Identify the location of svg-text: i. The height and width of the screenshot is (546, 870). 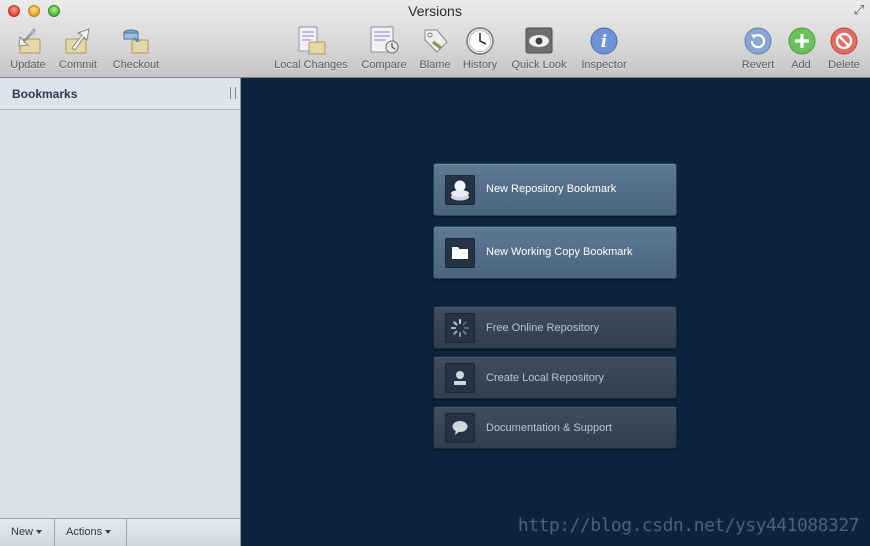
(604, 42).